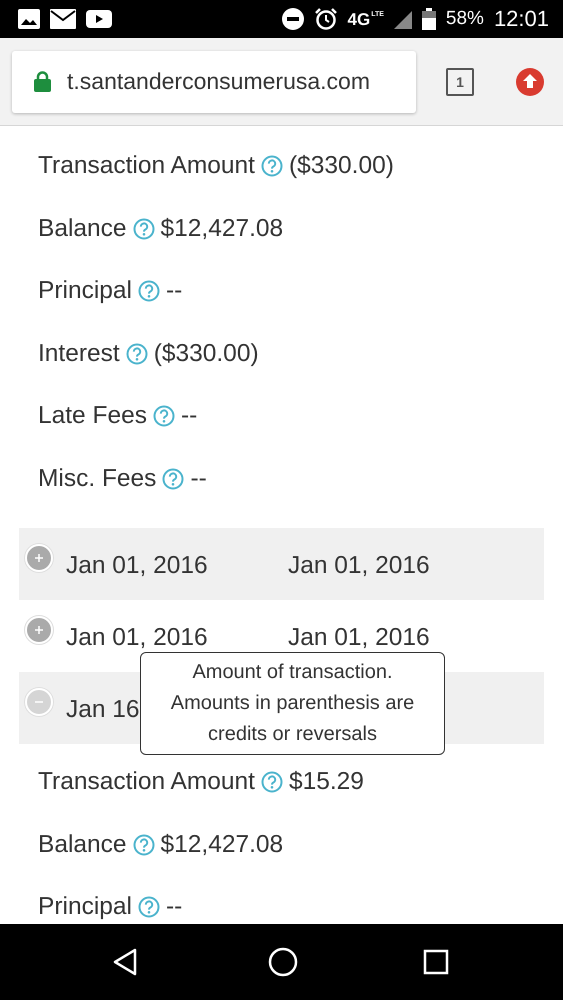 The image size is (563, 1000). What do you see at coordinates (292, 703) in the screenshot?
I see `tooltip: Amount of transaction. Amounts in parenthesis are credits or reversals` at bounding box center [292, 703].